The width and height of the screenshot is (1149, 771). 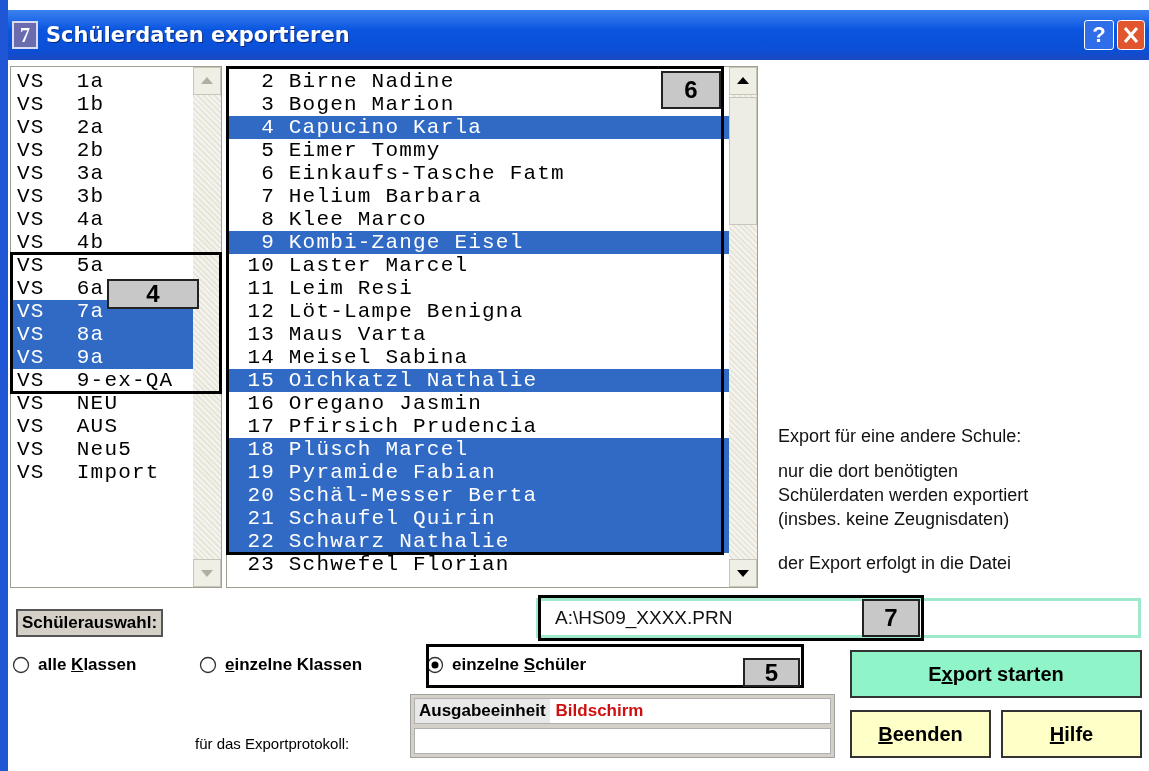 What do you see at coordinates (351, 265) in the screenshot?
I see `student-list-item: 10 Laster Marcel` at bounding box center [351, 265].